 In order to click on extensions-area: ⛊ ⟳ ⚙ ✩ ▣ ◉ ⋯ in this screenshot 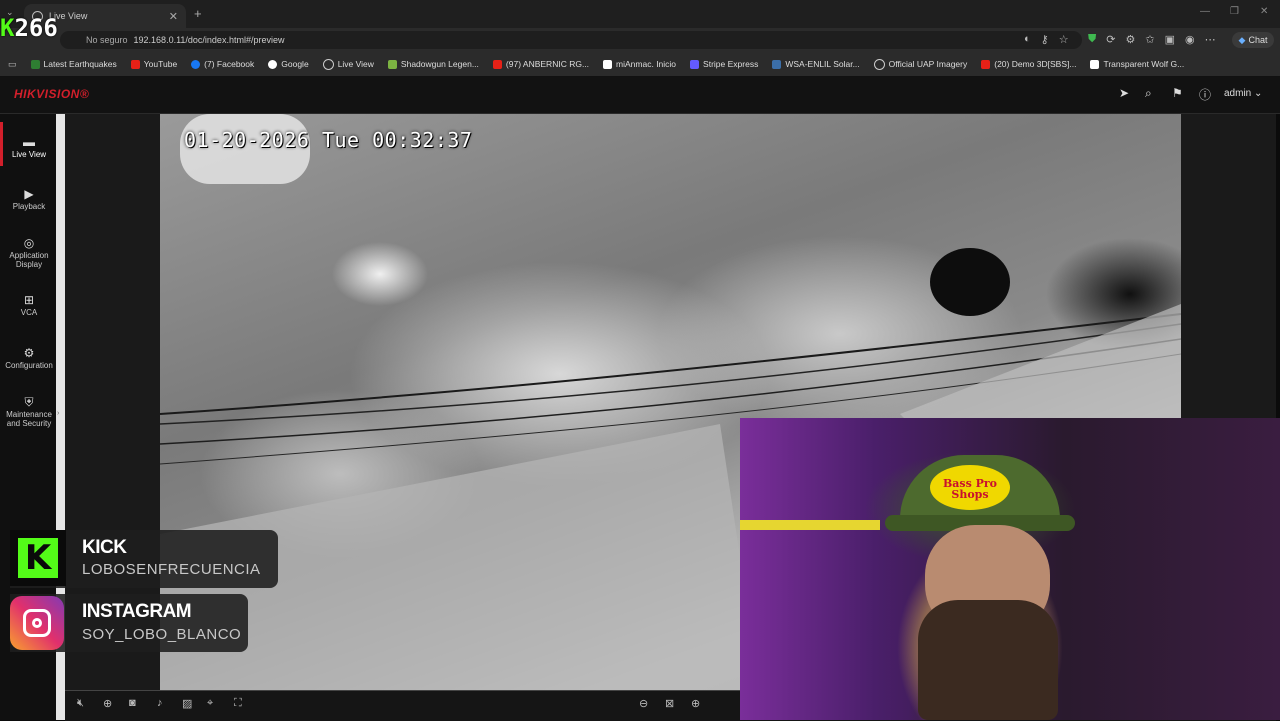, I will do `click(1152, 39)`.